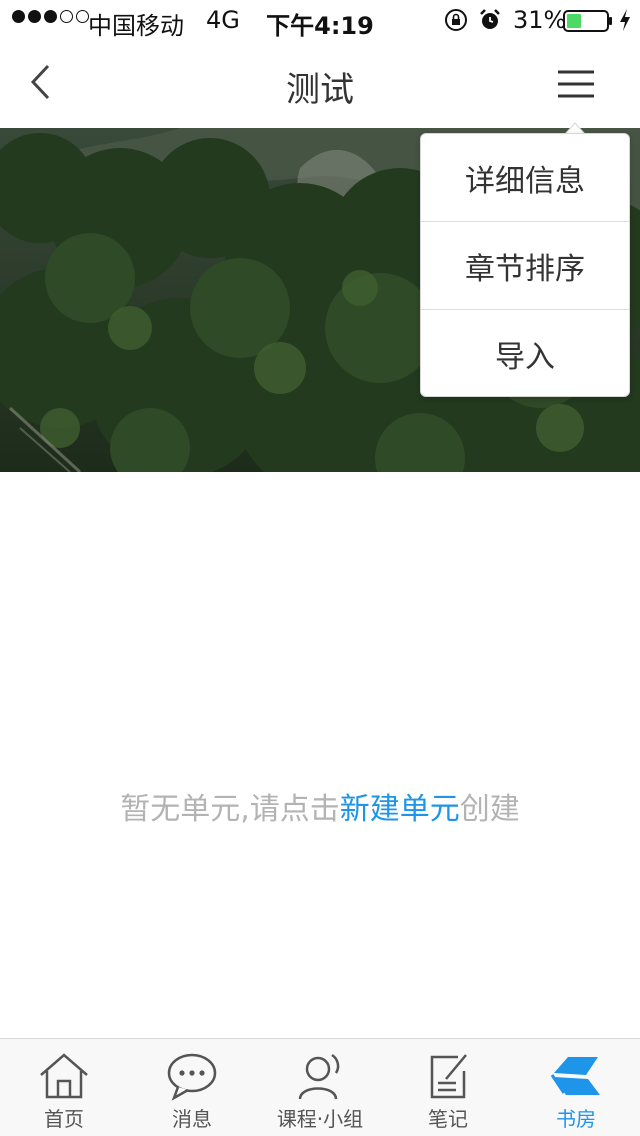  Describe the element at coordinates (587, 21) in the screenshot. I see `battery-icon` at that location.